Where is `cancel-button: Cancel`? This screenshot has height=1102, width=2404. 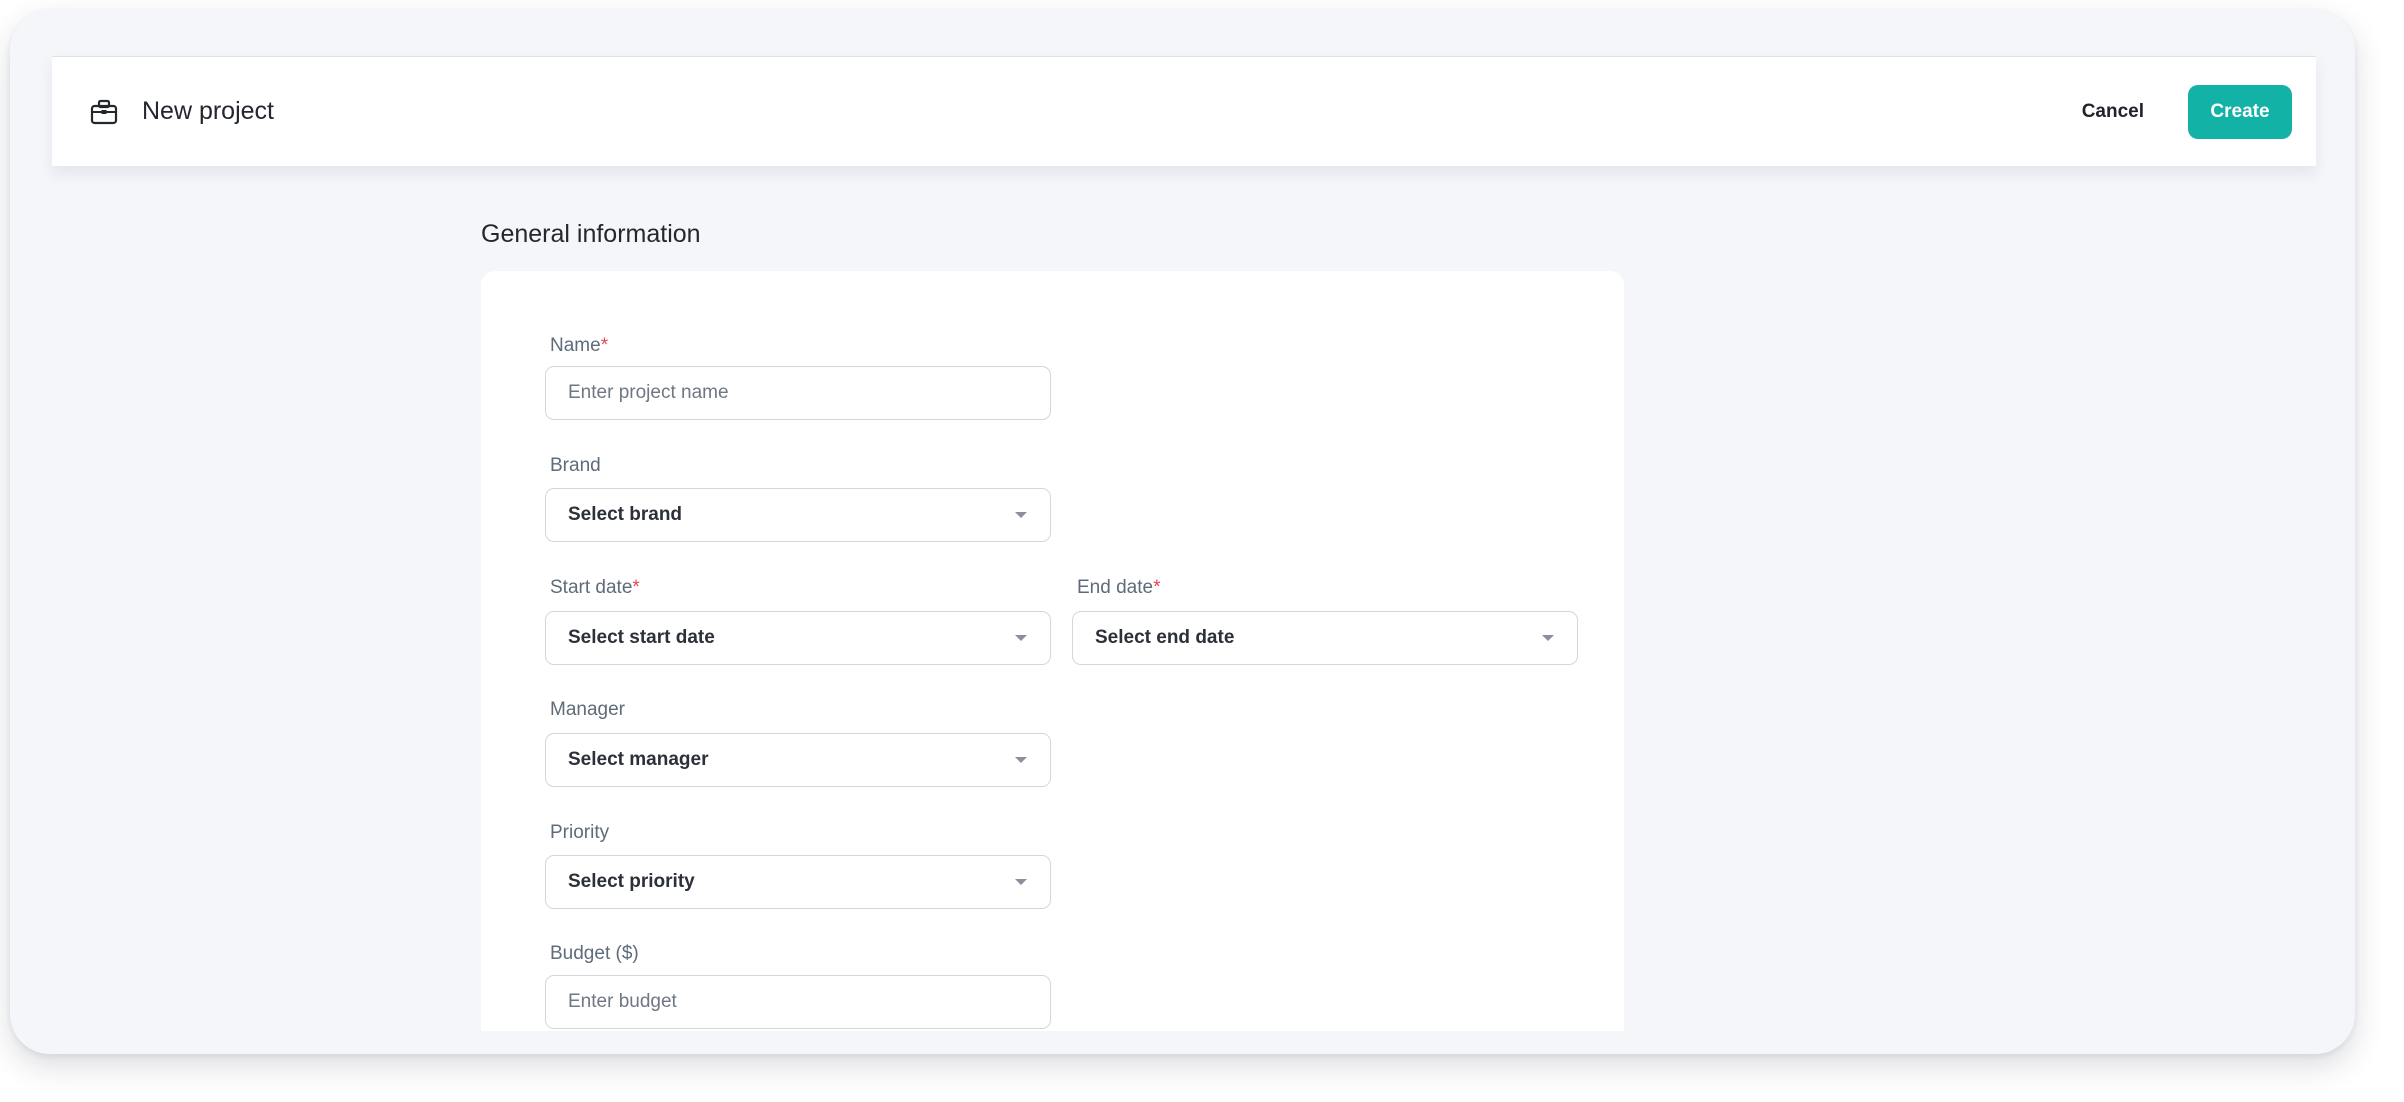
cancel-button: Cancel is located at coordinates (2113, 112).